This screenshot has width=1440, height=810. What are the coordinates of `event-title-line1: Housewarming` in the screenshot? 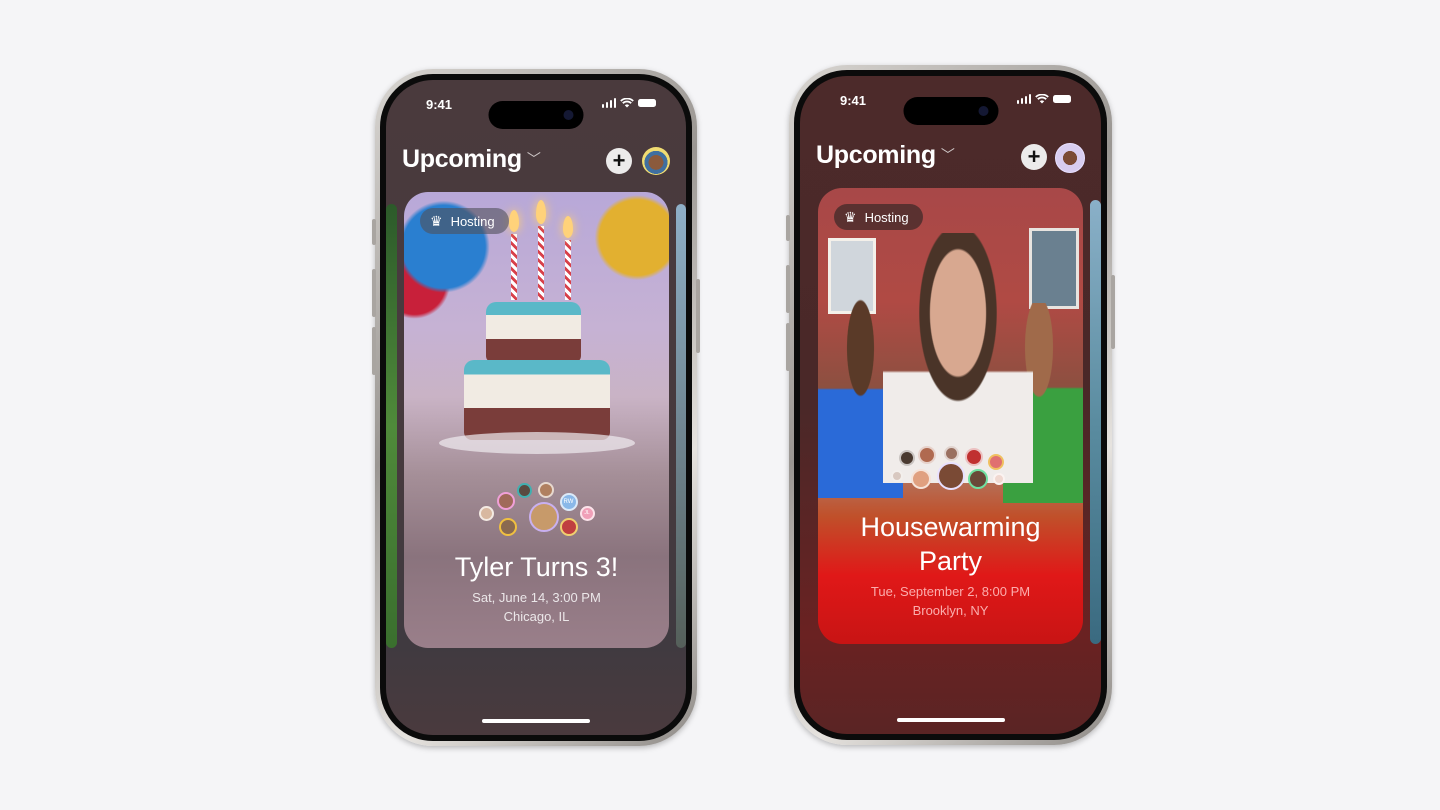 It's located at (950, 527).